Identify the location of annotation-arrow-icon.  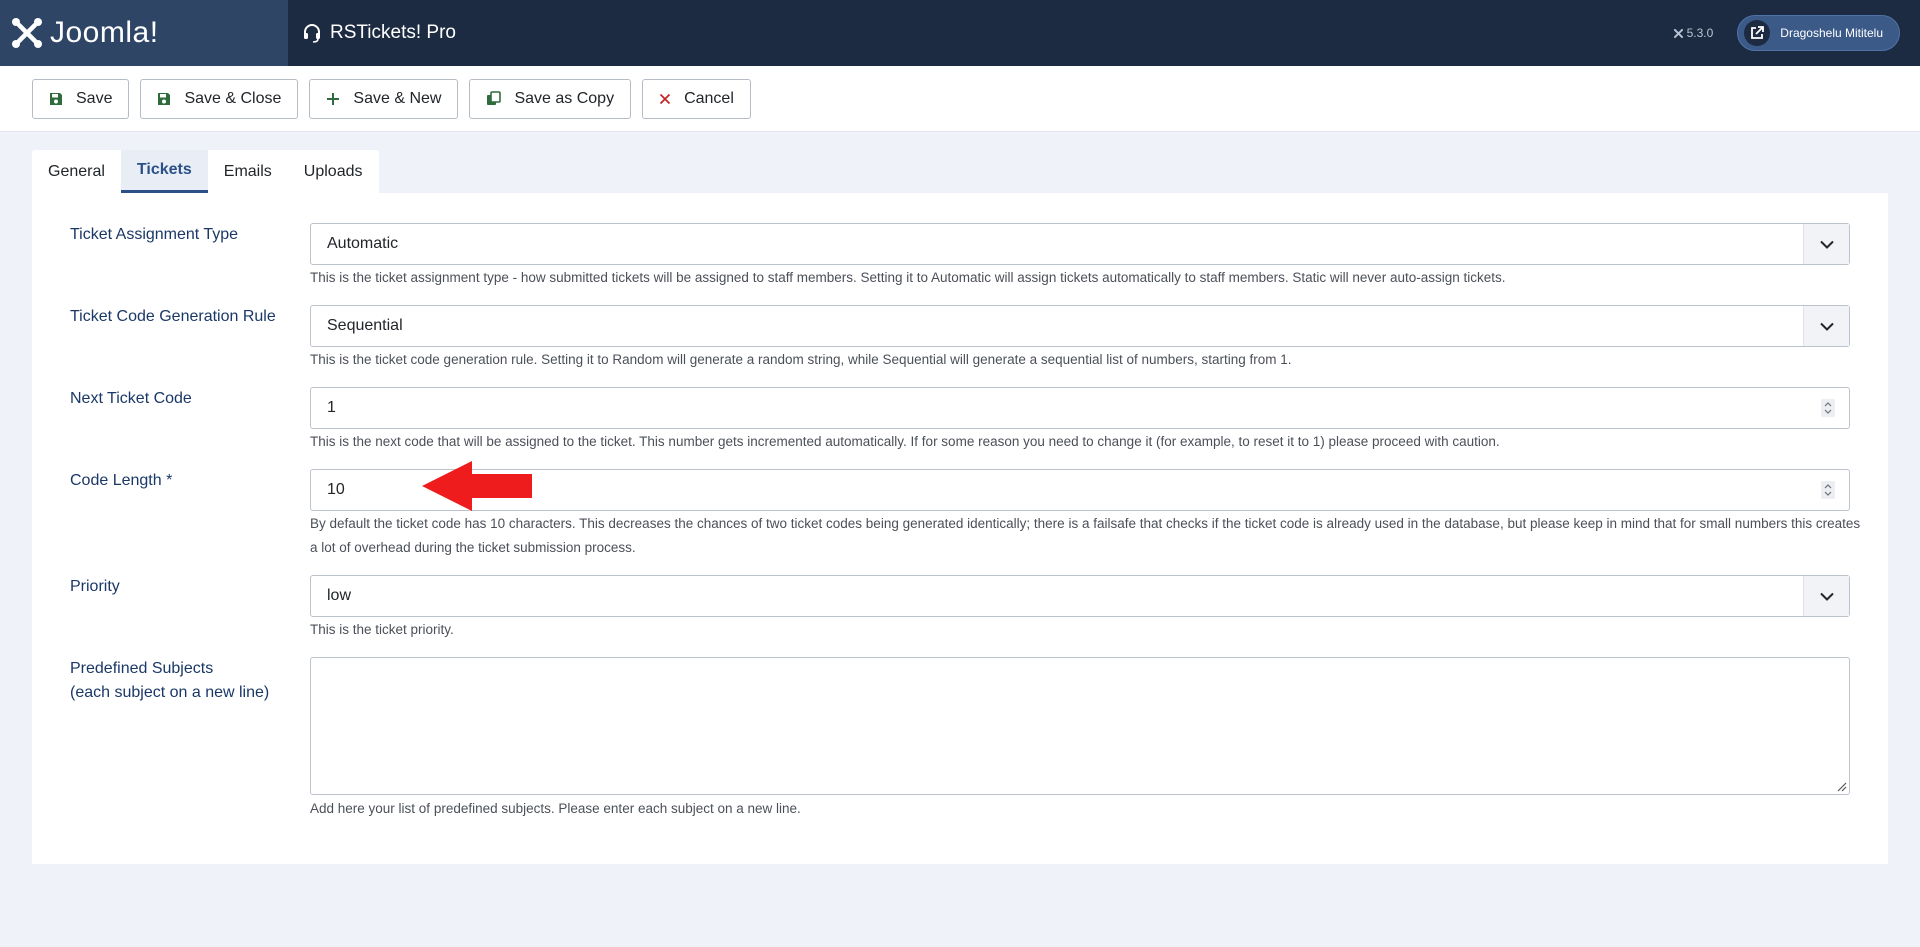
(477, 486).